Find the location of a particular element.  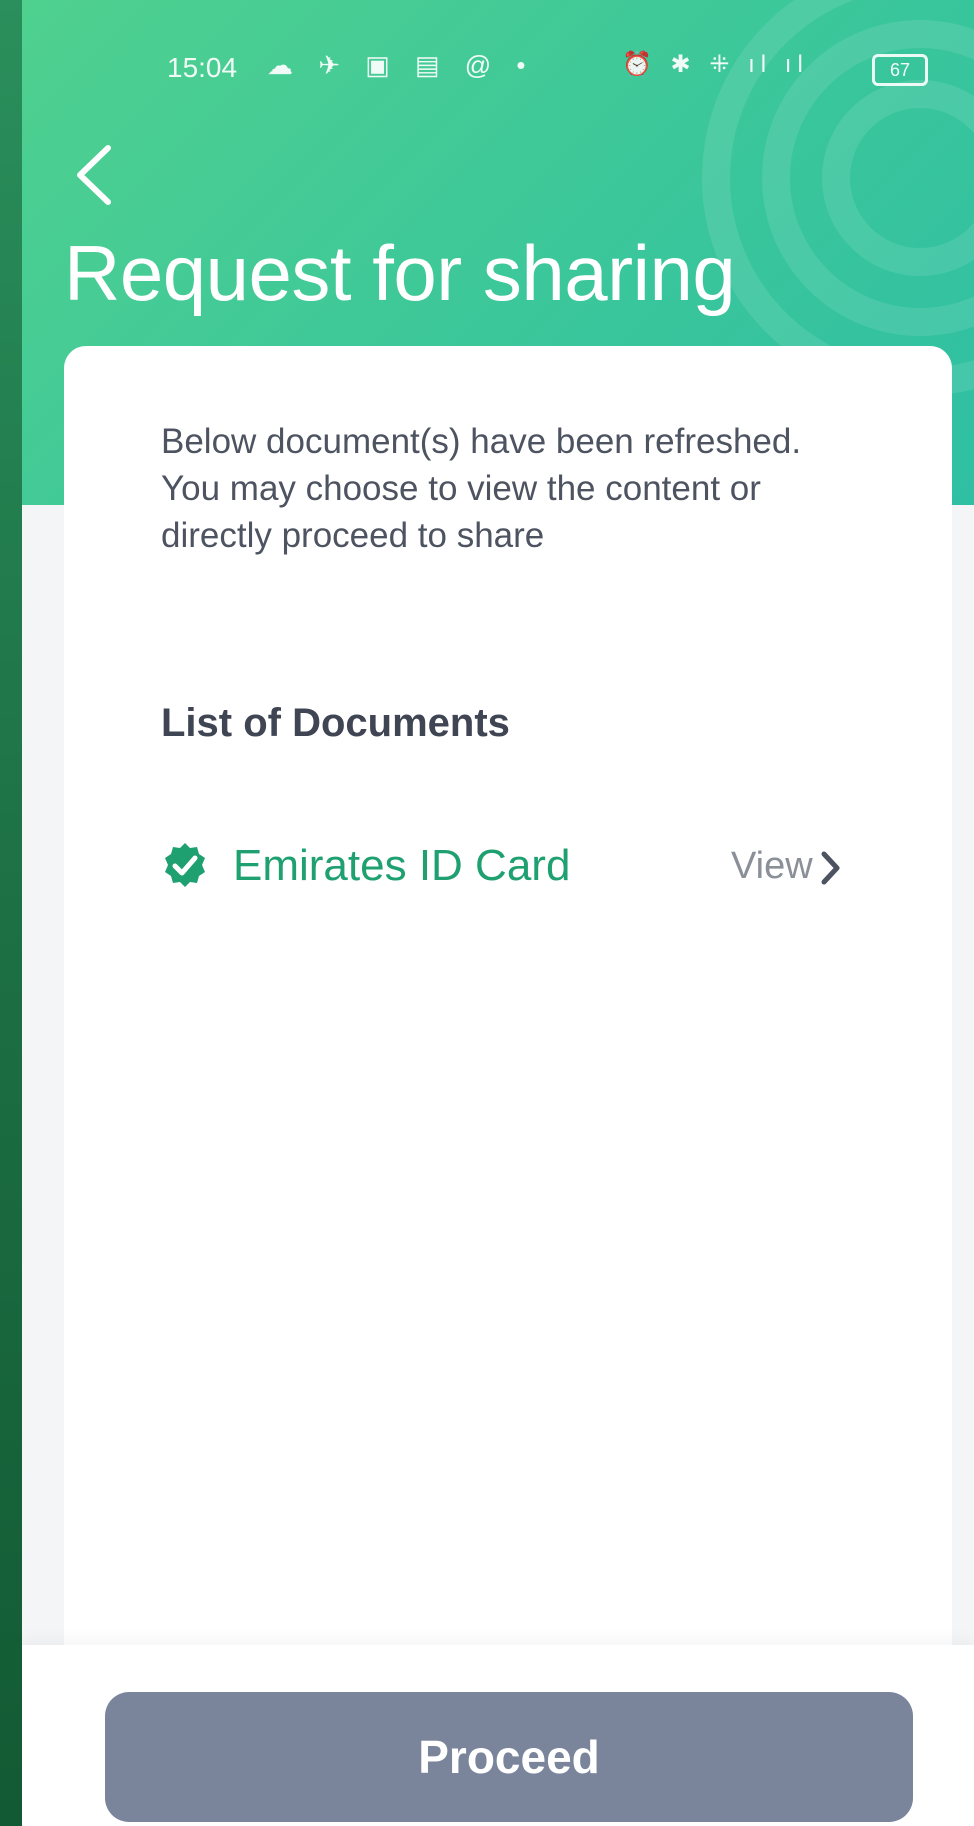

status-time: 15:04 is located at coordinates (202, 67).